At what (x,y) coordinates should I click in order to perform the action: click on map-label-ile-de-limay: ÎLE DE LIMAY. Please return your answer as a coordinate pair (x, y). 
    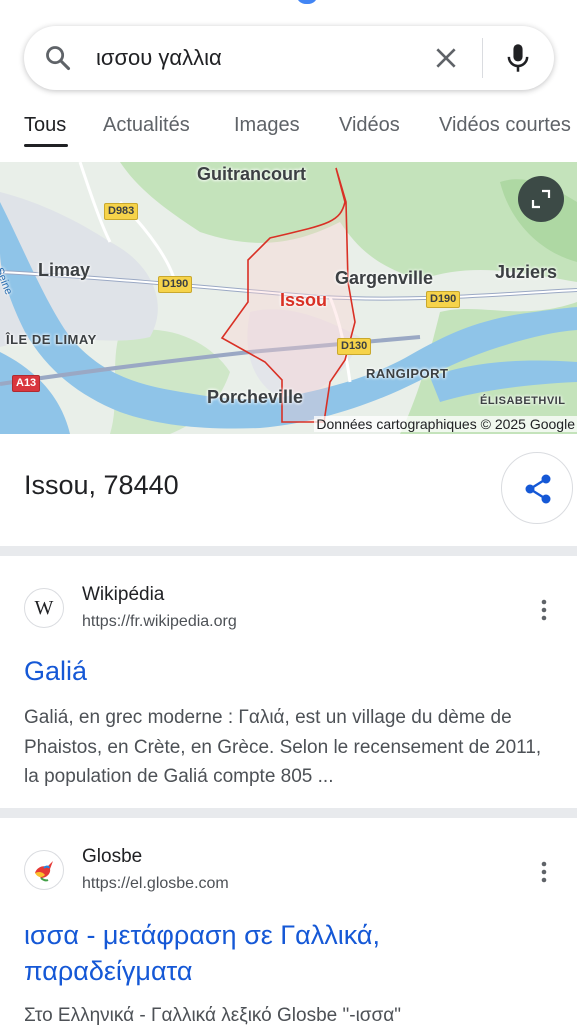
    Looking at the image, I should click on (51, 339).